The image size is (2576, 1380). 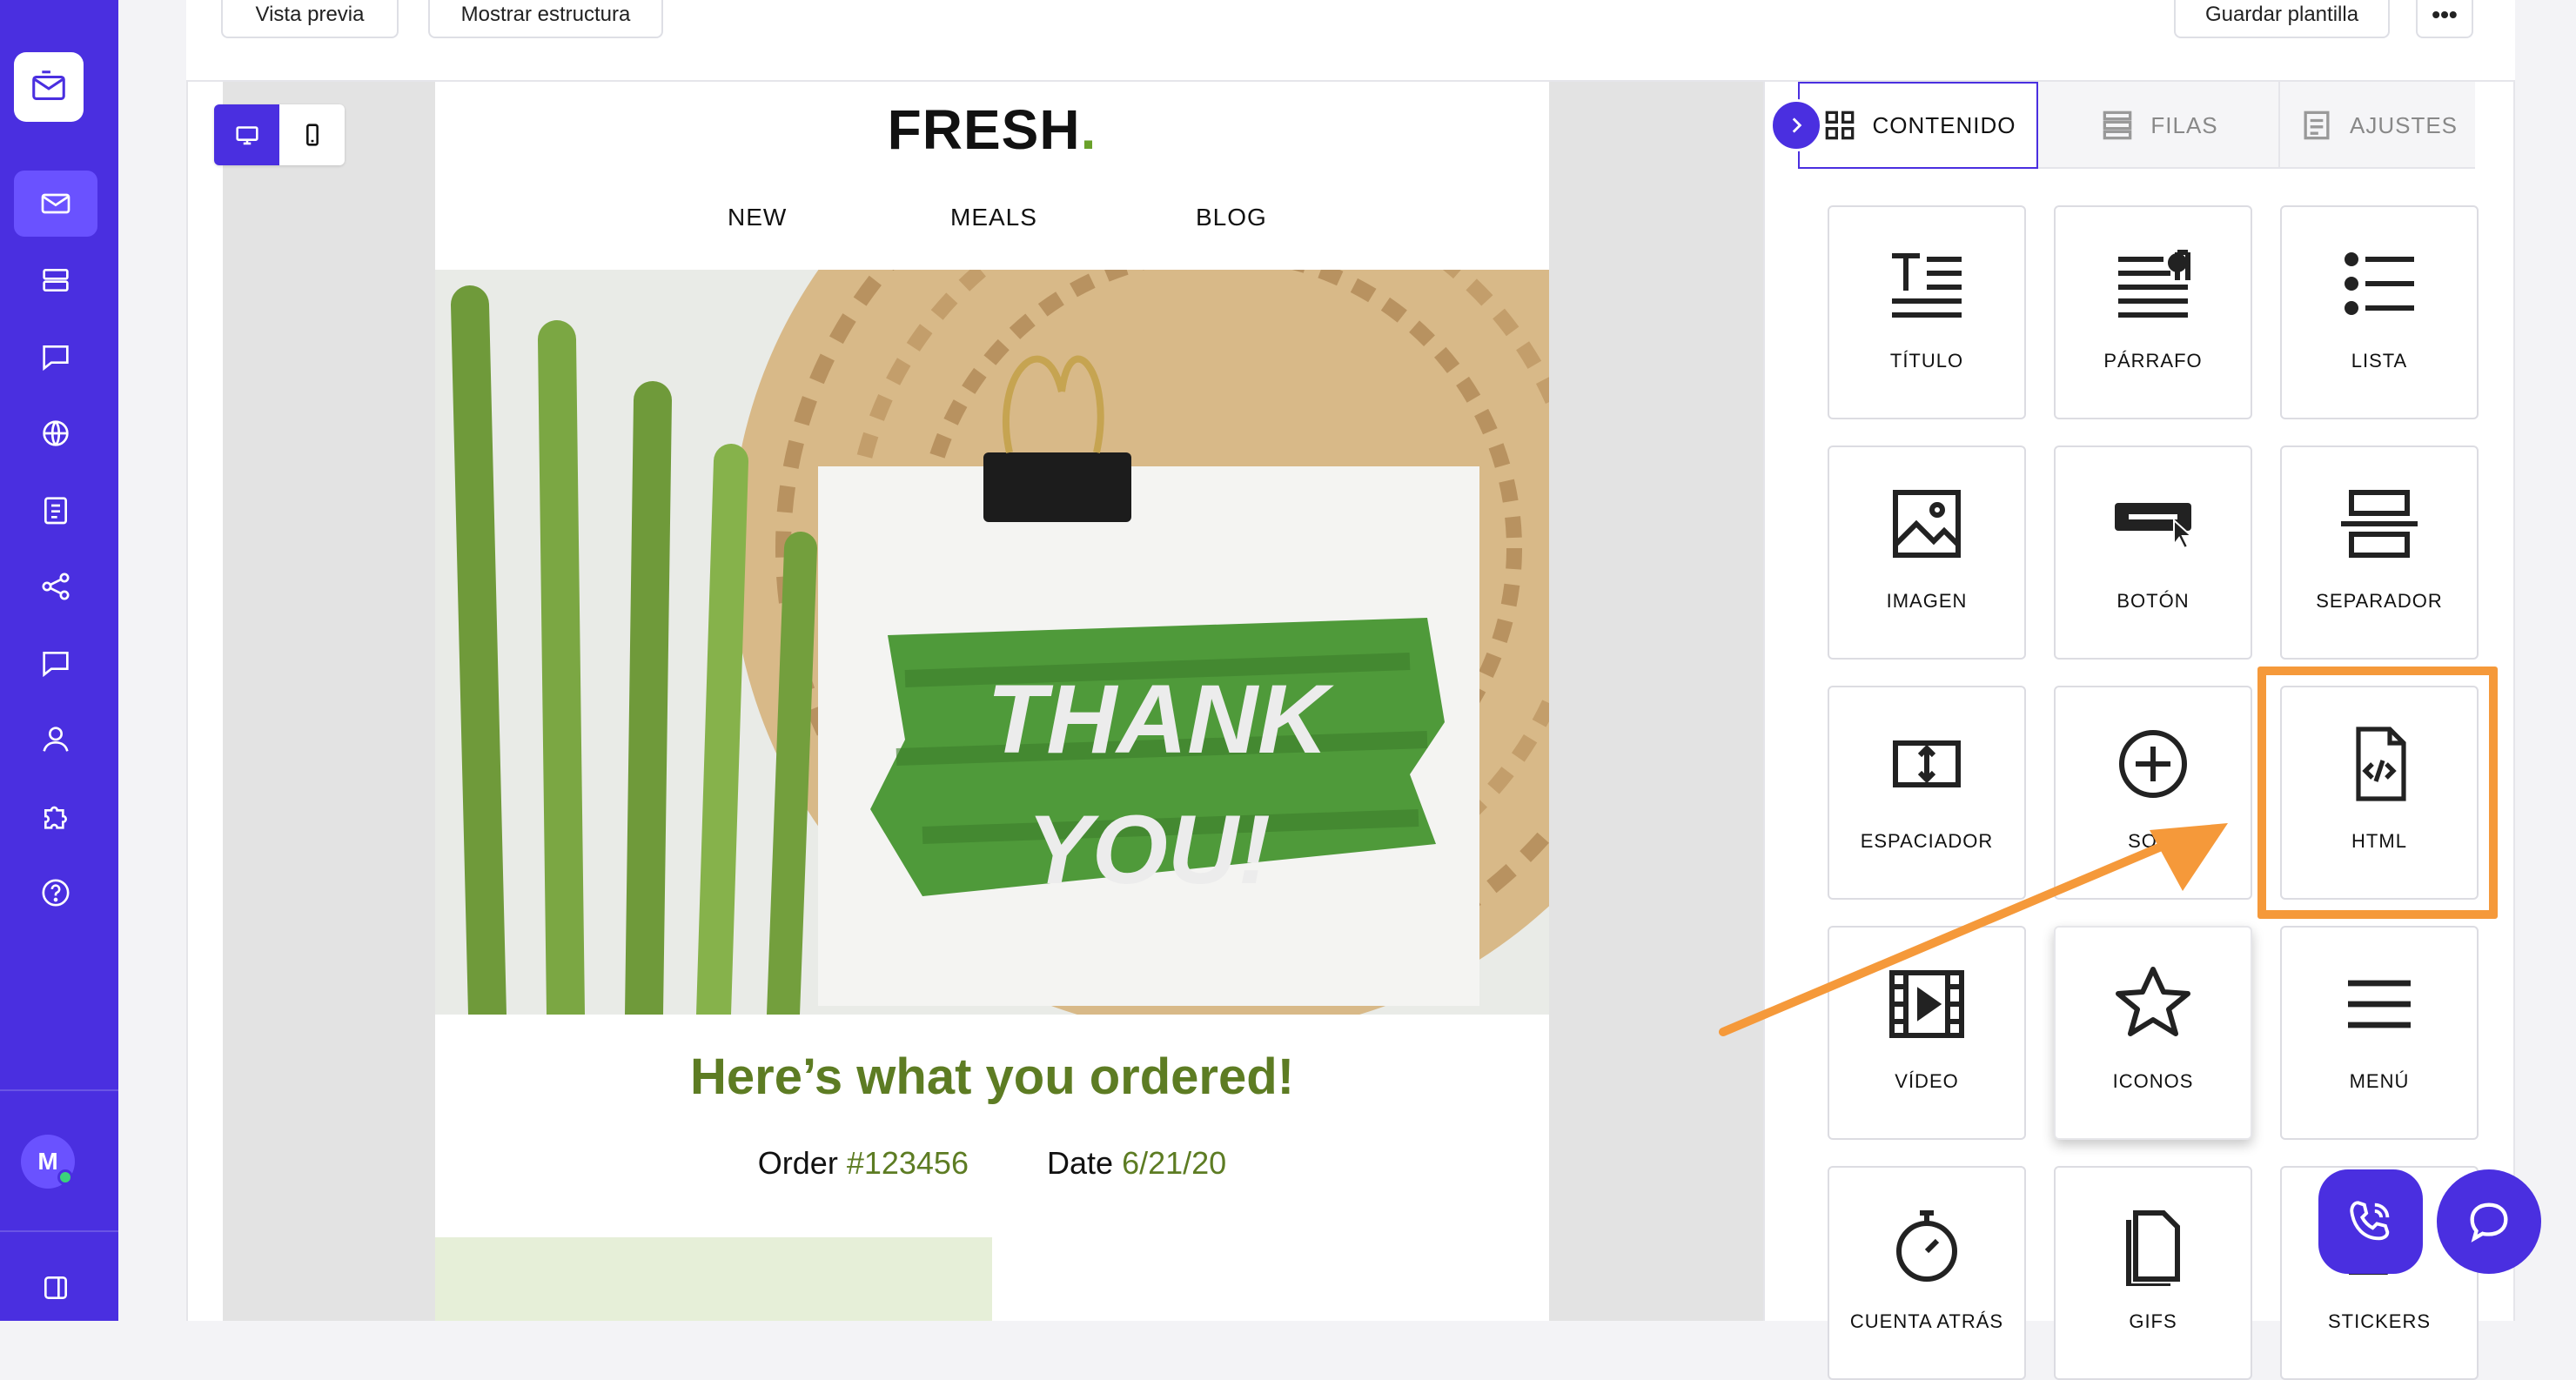 What do you see at coordinates (2153, 764) in the screenshot?
I see `social-icon` at bounding box center [2153, 764].